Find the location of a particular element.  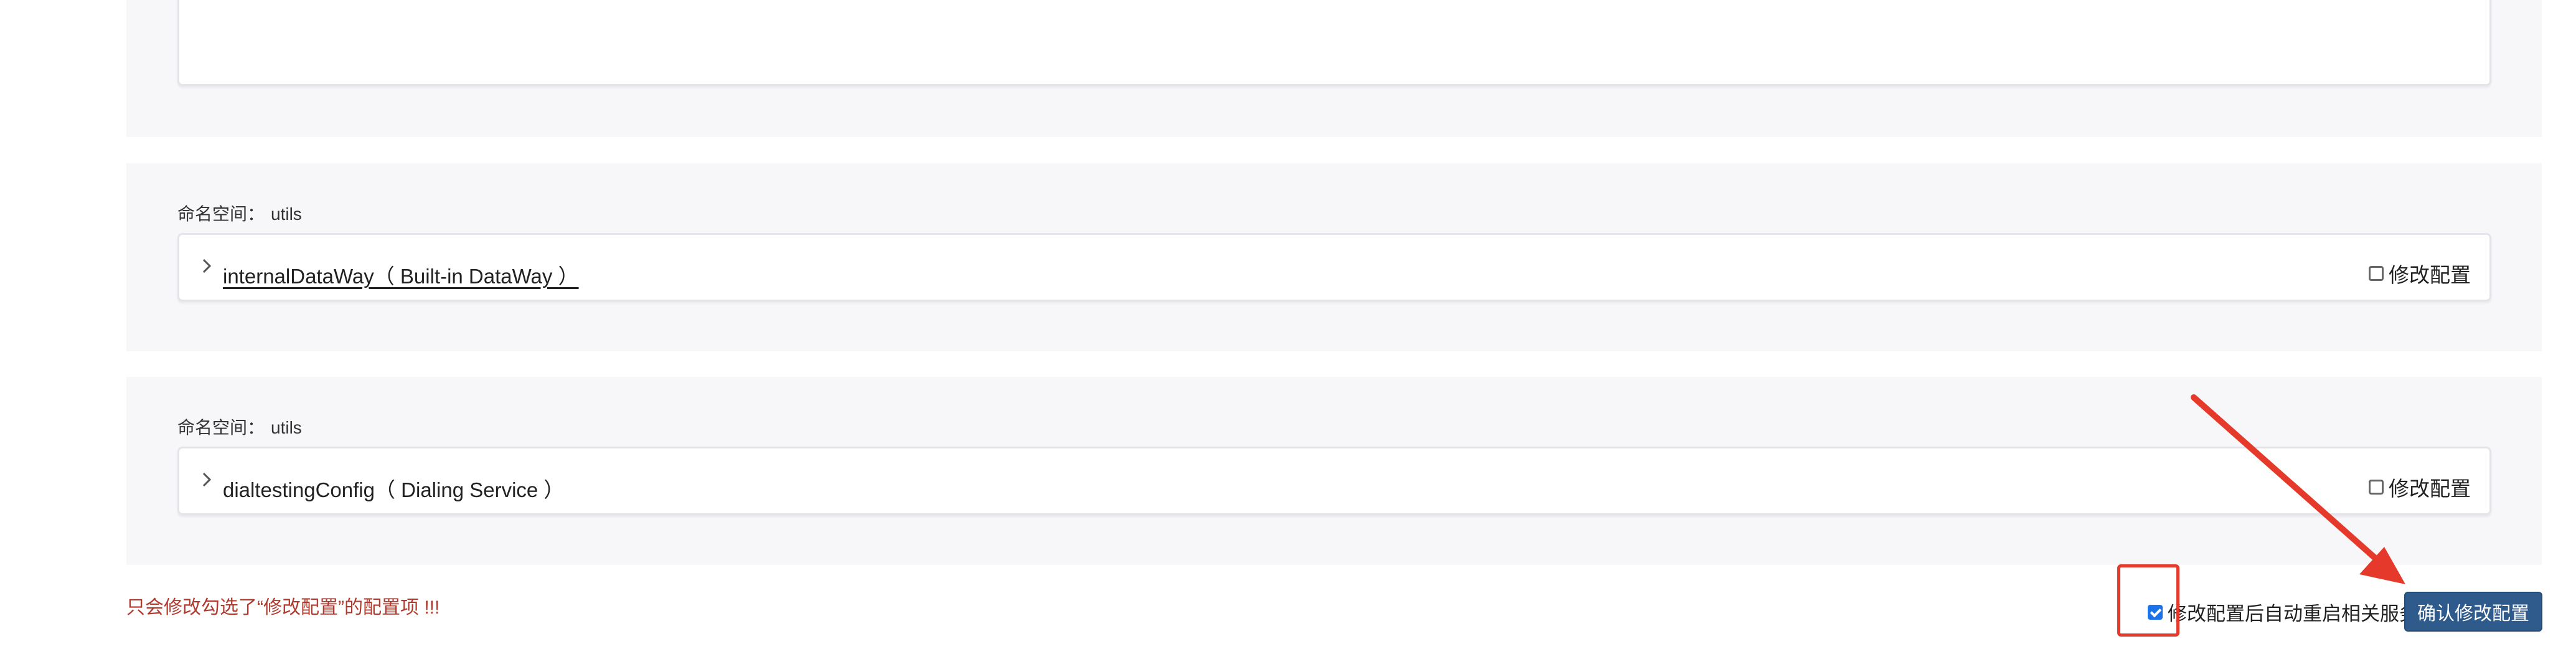

modify-config-toggle-1: 修改配置 is located at coordinates (2420, 273).